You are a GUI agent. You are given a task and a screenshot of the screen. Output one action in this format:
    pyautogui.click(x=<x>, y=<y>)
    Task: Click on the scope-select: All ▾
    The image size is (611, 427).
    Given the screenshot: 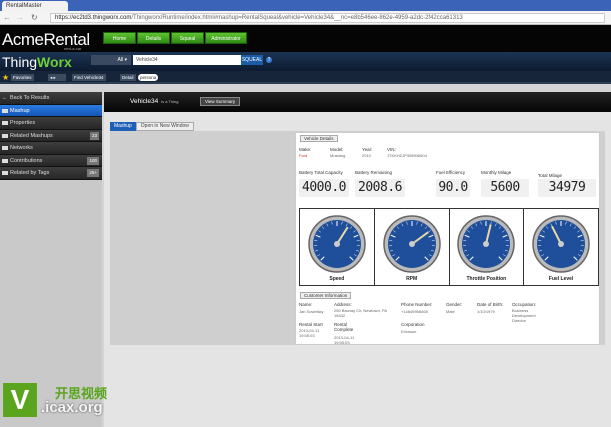 What is the action you would take?
    pyautogui.click(x=111, y=60)
    